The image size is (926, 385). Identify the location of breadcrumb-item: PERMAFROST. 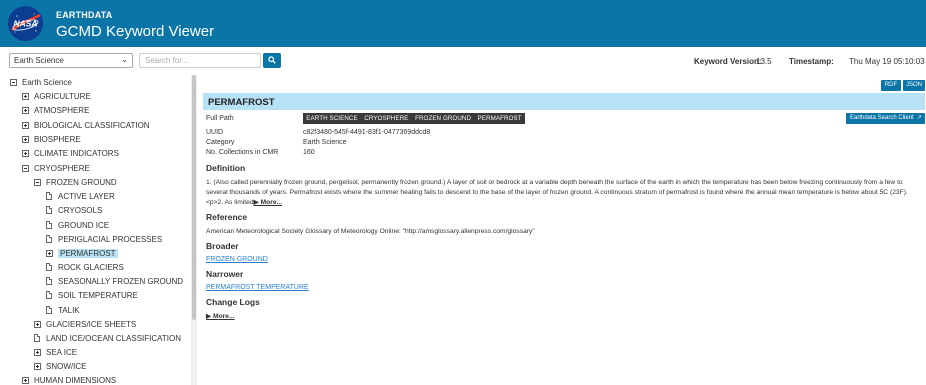
(499, 118).